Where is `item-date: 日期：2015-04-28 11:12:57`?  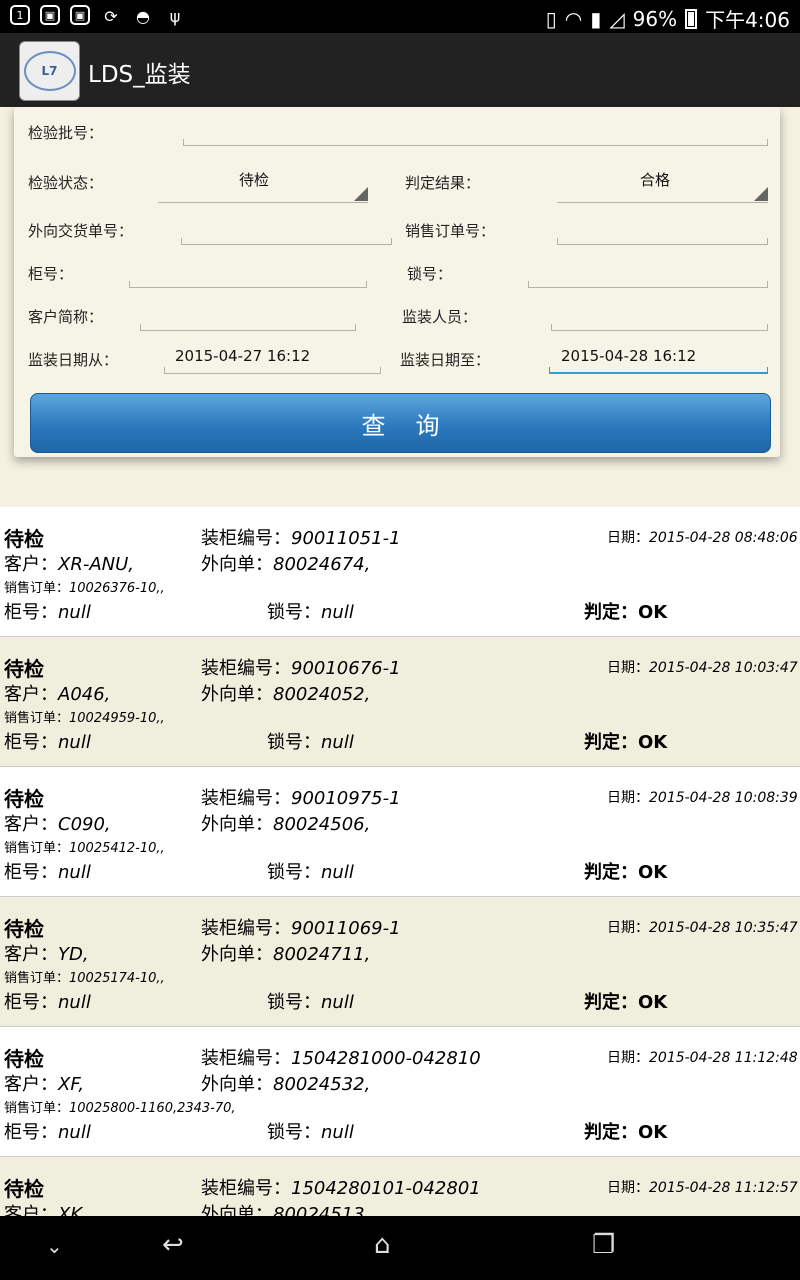 item-date: 日期：2015-04-28 11:12:57 is located at coordinates (702, 1188).